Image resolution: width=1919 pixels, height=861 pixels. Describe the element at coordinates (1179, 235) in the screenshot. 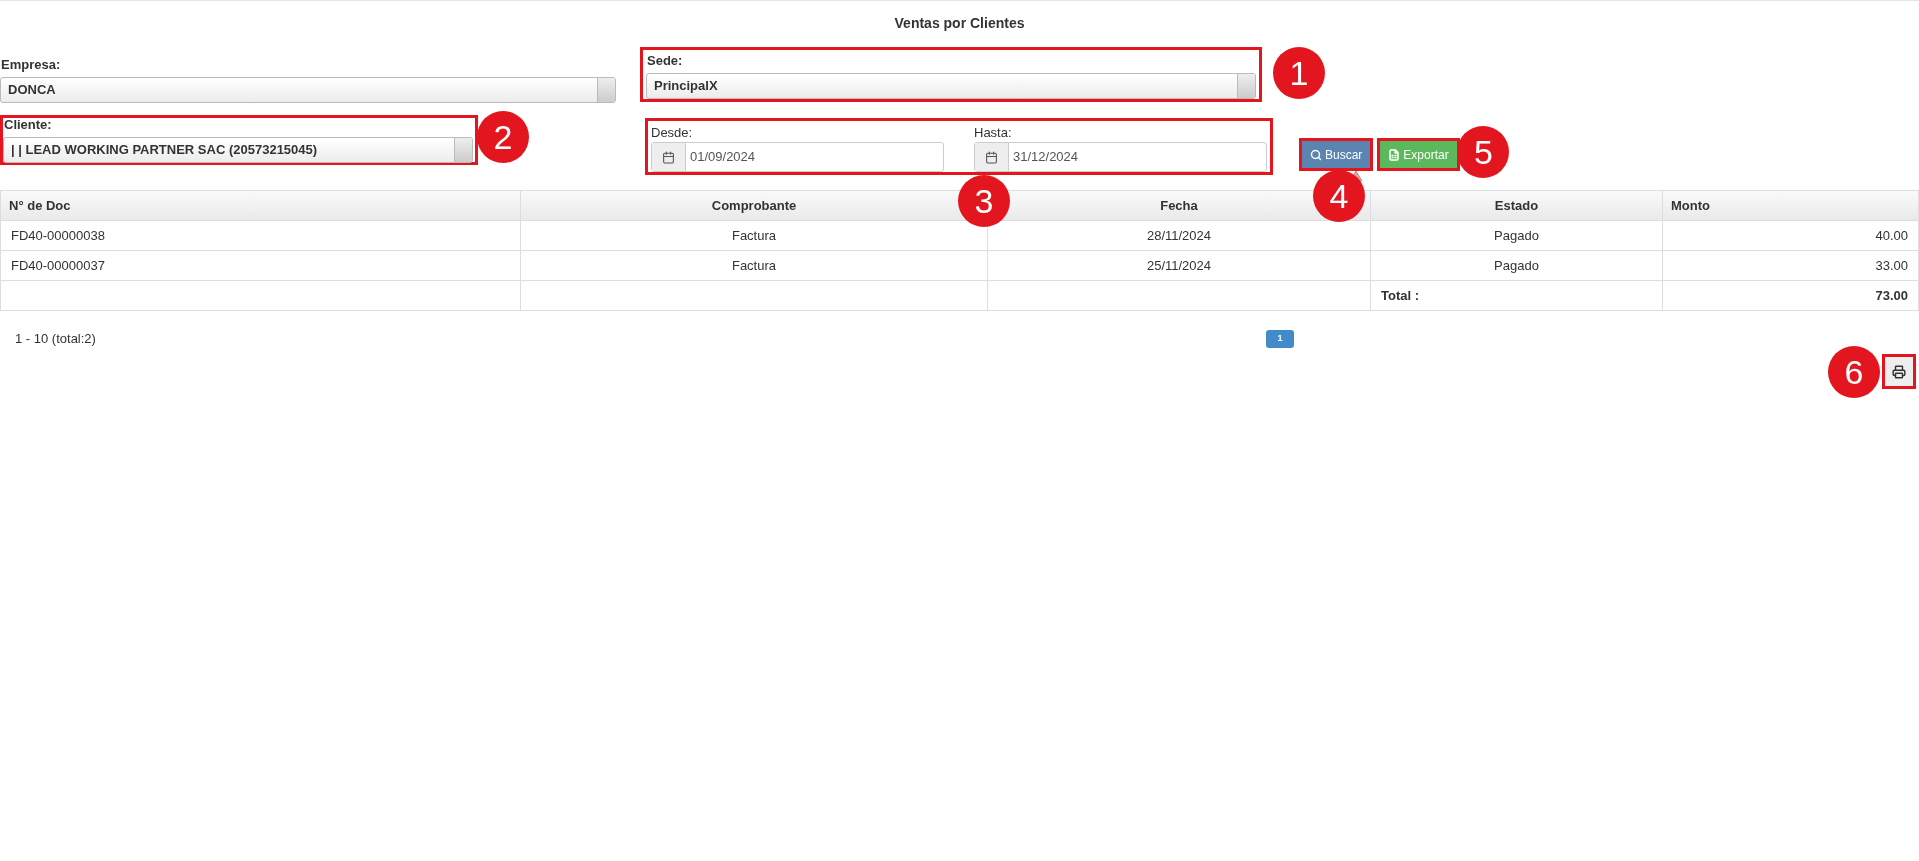

I see `table-cell: 28/11/2024` at that location.